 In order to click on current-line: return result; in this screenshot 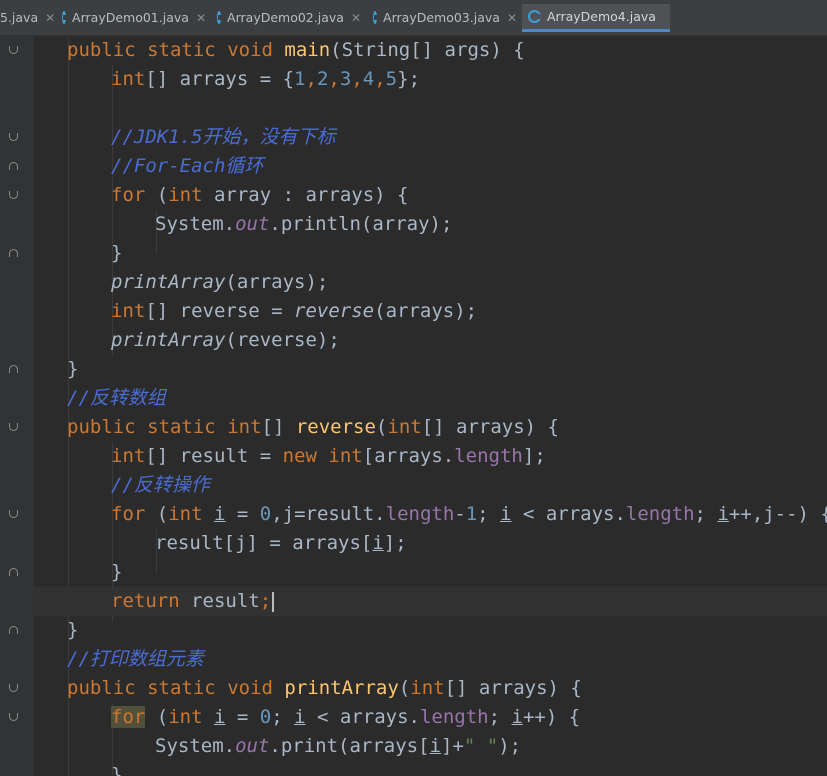, I will do `click(430, 601)`.